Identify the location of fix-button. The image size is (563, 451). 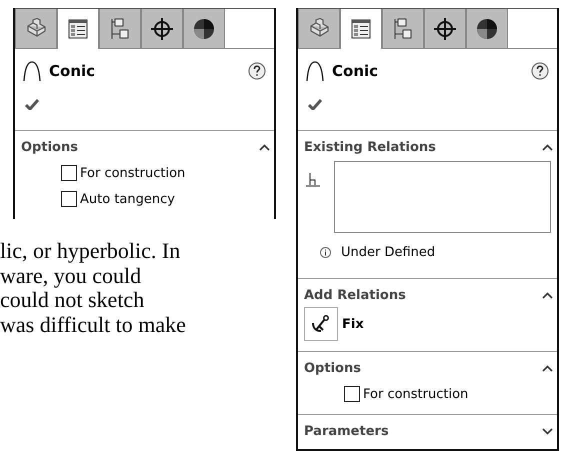
(321, 324).